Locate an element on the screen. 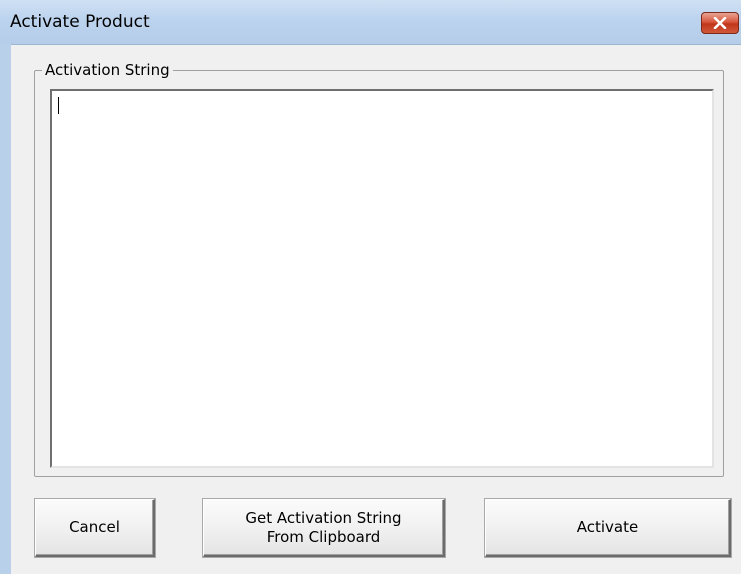 This screenshot has height=574, width=741. window-frame-left is located at coordinates (5, 309).